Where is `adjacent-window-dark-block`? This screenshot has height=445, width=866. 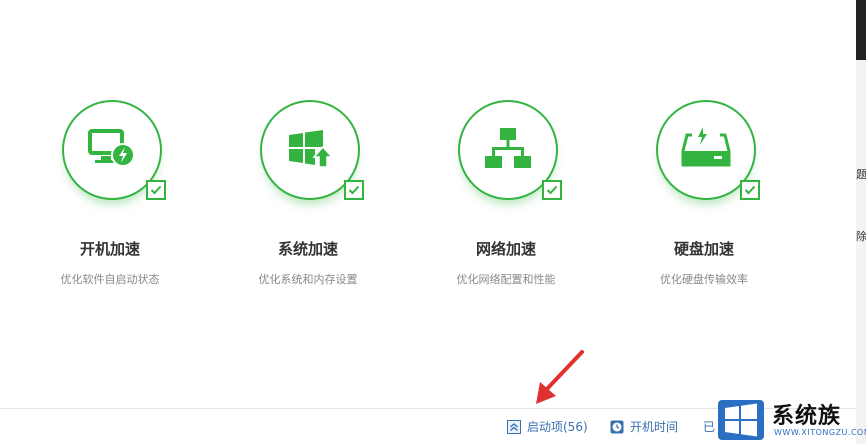 adjacent-window-dark-block is located at coordinates (861, 30).